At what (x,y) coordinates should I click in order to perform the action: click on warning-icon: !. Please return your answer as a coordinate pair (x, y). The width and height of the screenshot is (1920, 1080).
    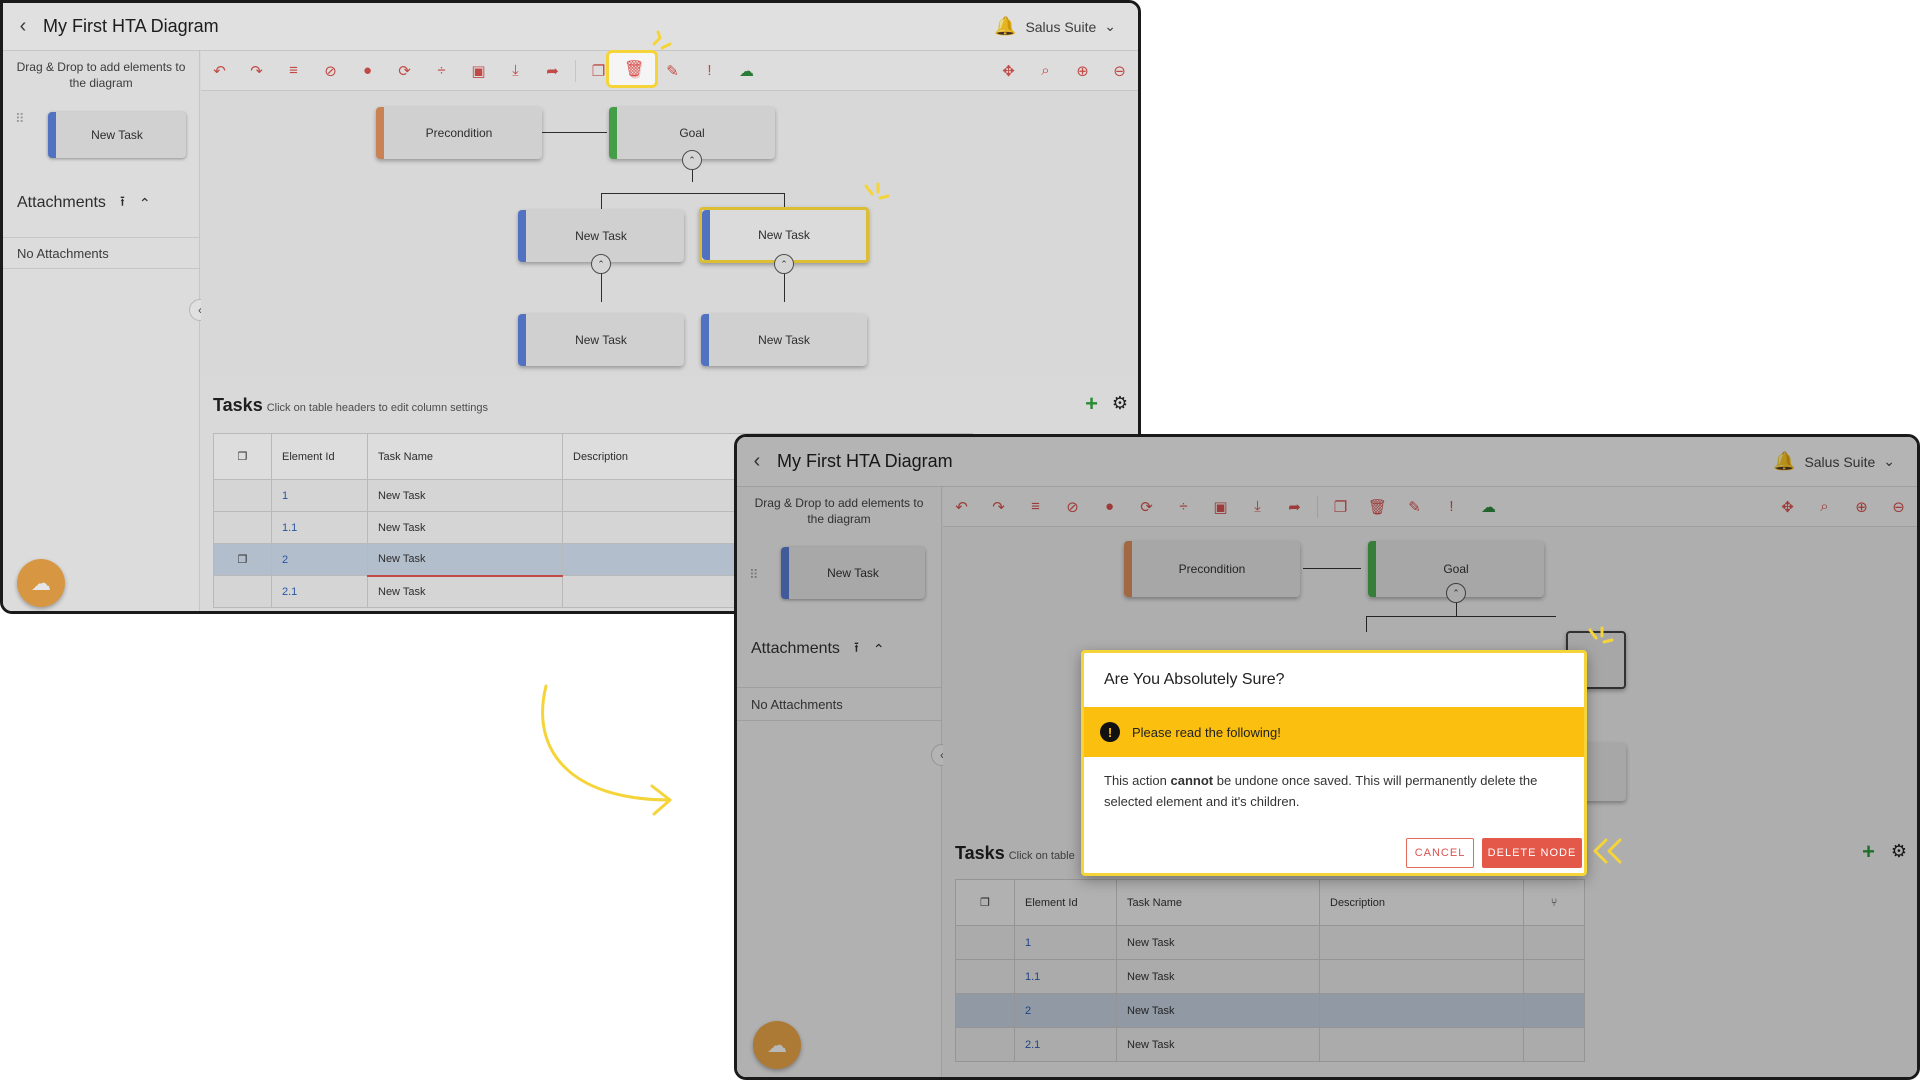
    Looking at the image, I should click on (1110, 732).